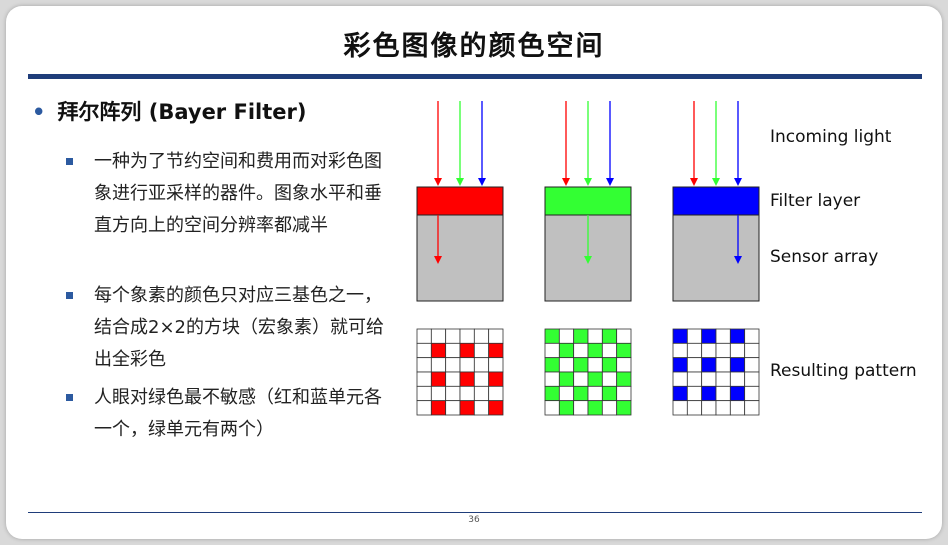  I want to click on filter-layer-red, so click(460, 201).